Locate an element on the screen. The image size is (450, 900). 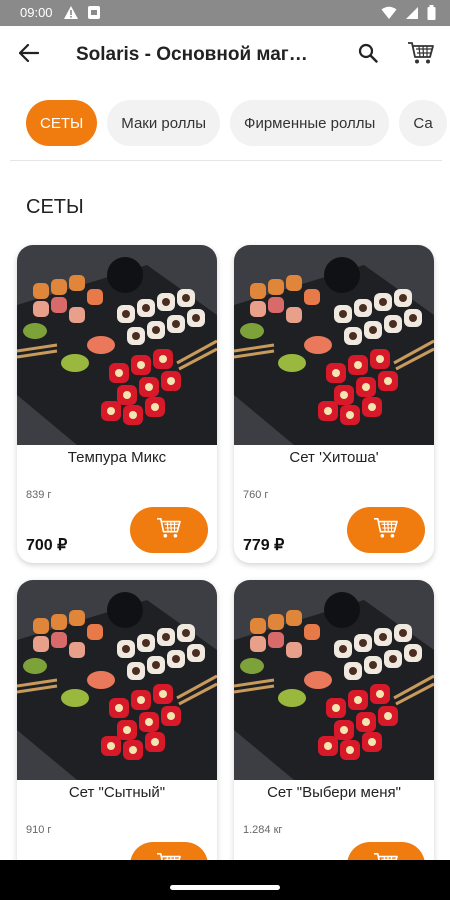
product-weight: 910 г is located at coordinates (39, 830).